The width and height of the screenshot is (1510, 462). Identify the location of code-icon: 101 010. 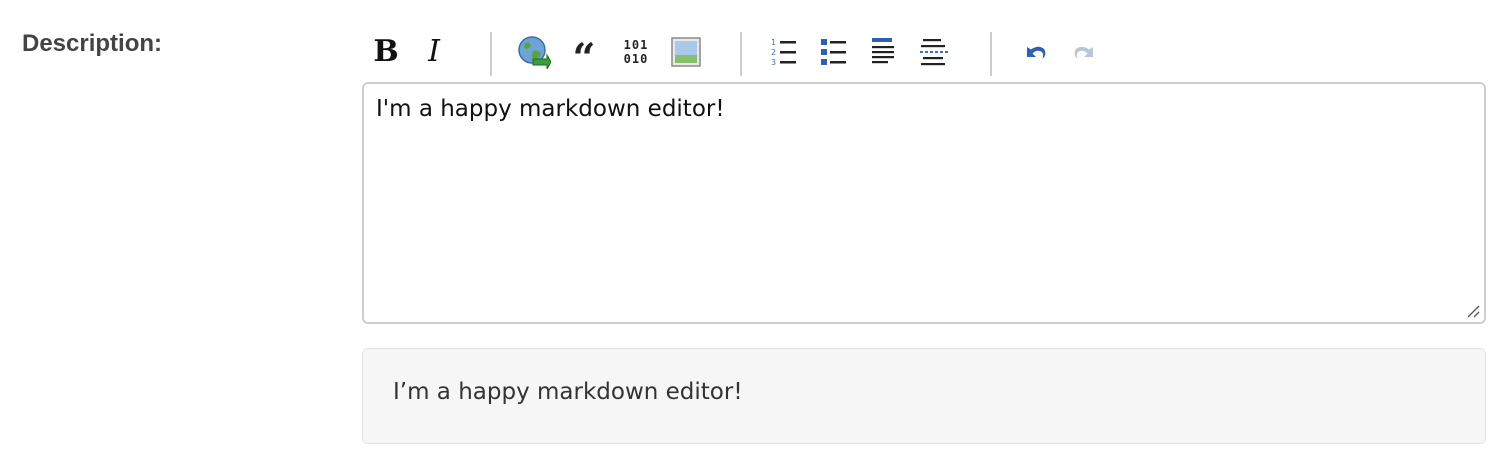
(636, 52).